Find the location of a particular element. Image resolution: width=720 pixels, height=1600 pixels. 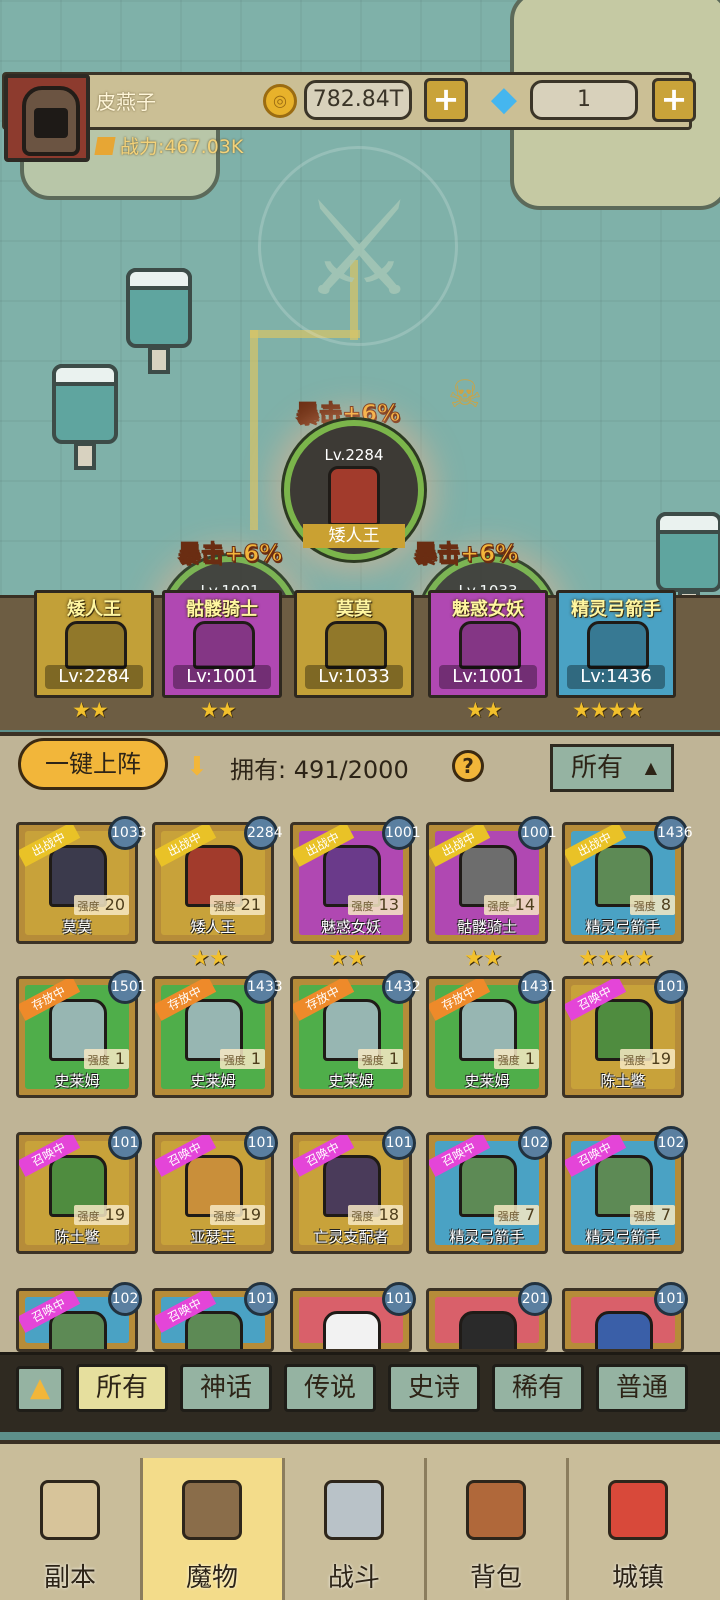

level-badge: 2284 is located at coordinates (263, 833).